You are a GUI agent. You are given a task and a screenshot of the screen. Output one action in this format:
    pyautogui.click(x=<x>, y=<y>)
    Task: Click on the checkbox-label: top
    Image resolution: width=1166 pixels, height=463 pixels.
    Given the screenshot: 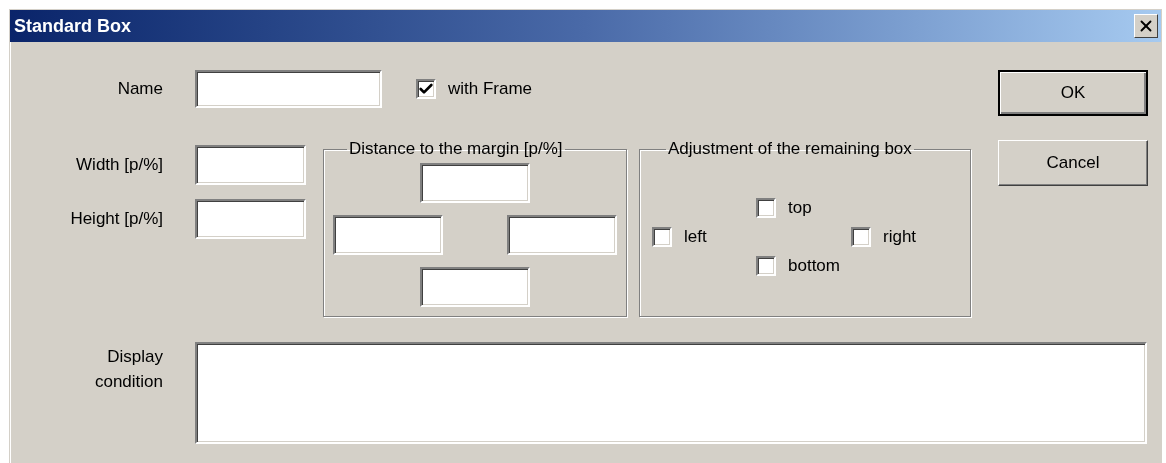 What is the action you would take?
    pyautogui.click(x=800, y=207)
    